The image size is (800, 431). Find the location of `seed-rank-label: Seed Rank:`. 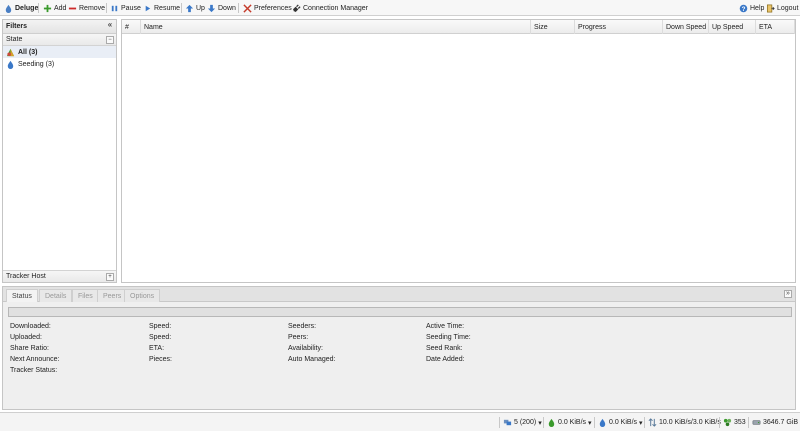

seed-rank-label: Seed Rank: is located at coordinates (444, 348).